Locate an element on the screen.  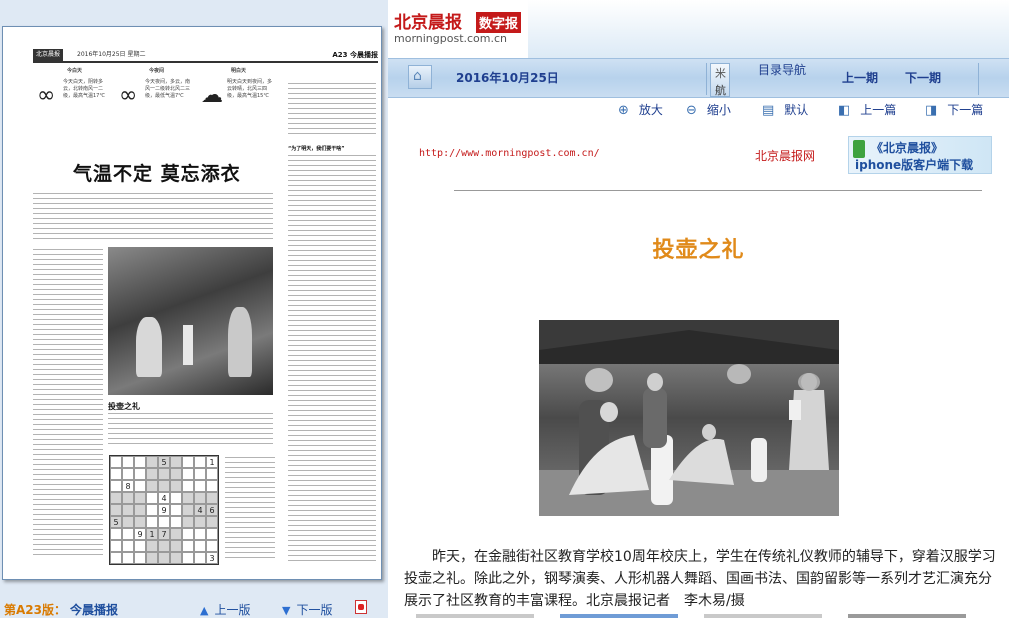
banner-title: 《北京晨报》 is located at coordinates (907, 148).